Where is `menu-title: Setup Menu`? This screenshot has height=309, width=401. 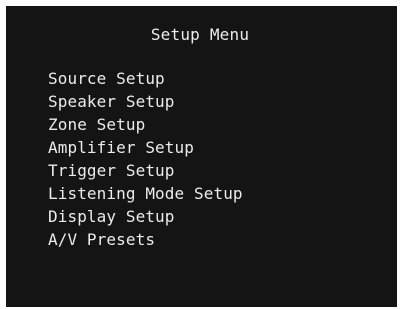 menu-title: Setup Menu is located at coordinates (200, 34).